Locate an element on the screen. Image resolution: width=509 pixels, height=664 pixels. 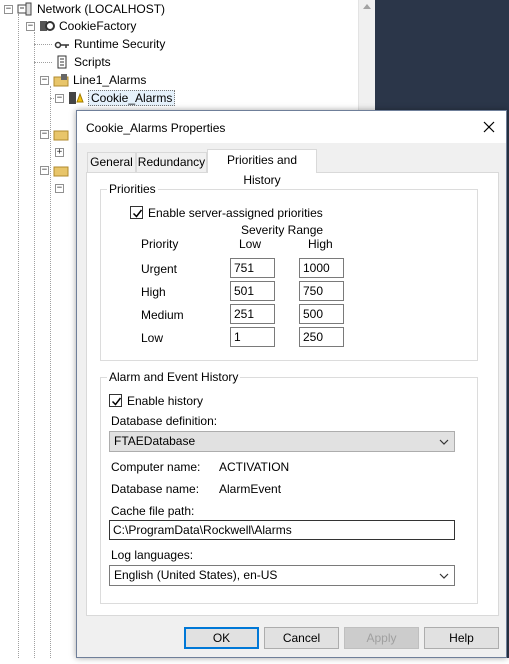
tree-item-scripts: Scripts is located at coordinates (82, 62).